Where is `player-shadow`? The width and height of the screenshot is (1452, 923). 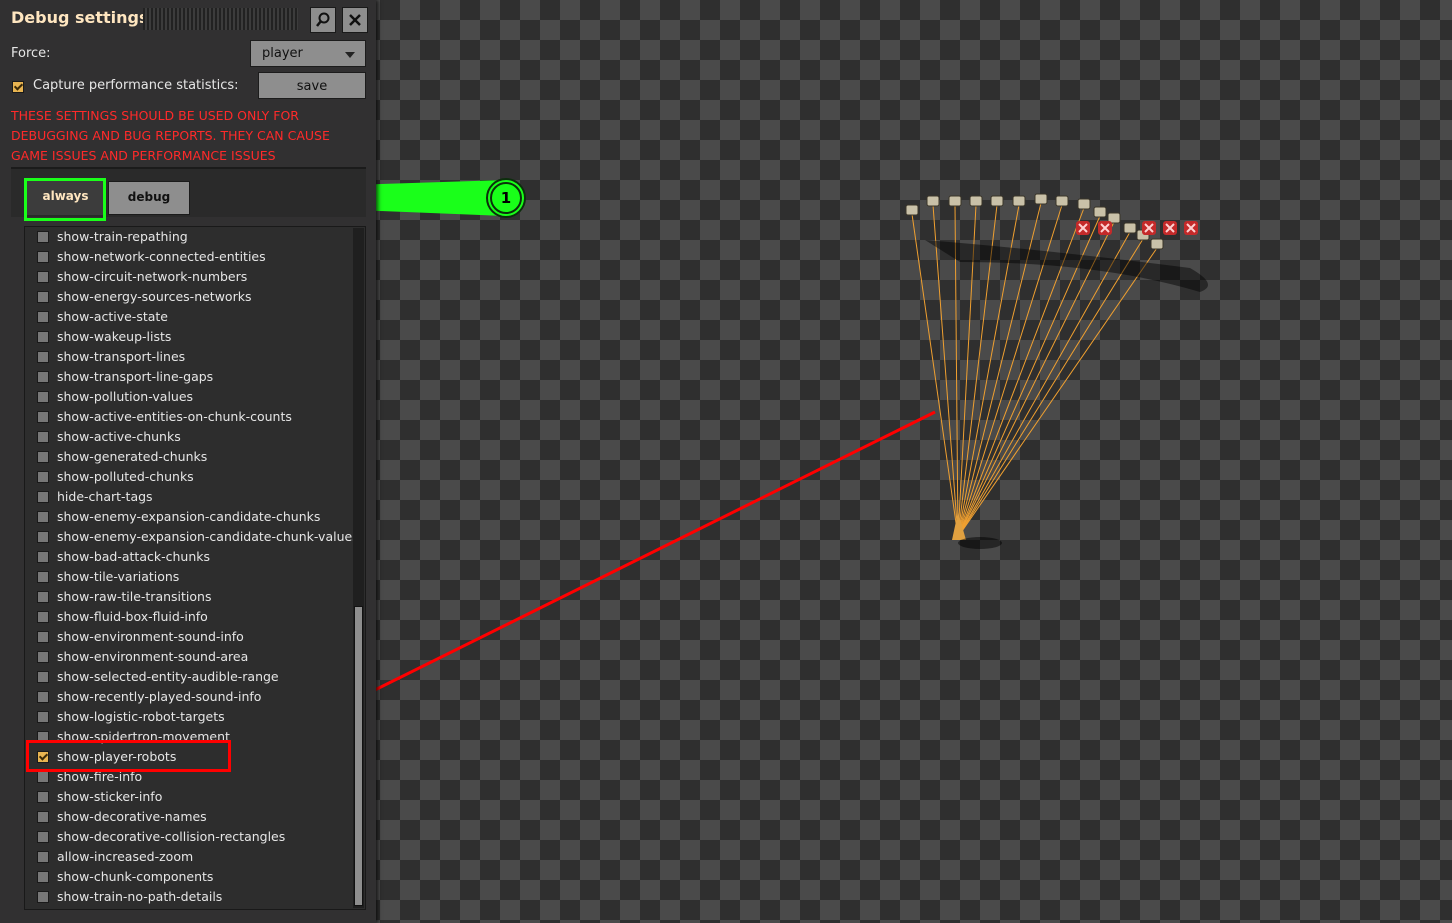
player-shadow is located at coordinates (980, 543).